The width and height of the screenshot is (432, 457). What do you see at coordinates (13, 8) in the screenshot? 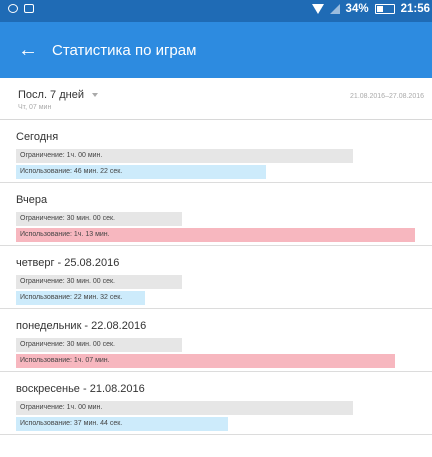
I see `notification-icon` at bounding box center [13, 8].